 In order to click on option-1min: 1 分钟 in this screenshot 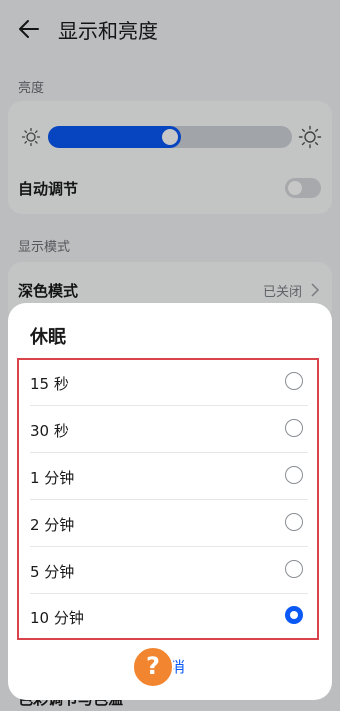, I will do `click(168, 476)`.